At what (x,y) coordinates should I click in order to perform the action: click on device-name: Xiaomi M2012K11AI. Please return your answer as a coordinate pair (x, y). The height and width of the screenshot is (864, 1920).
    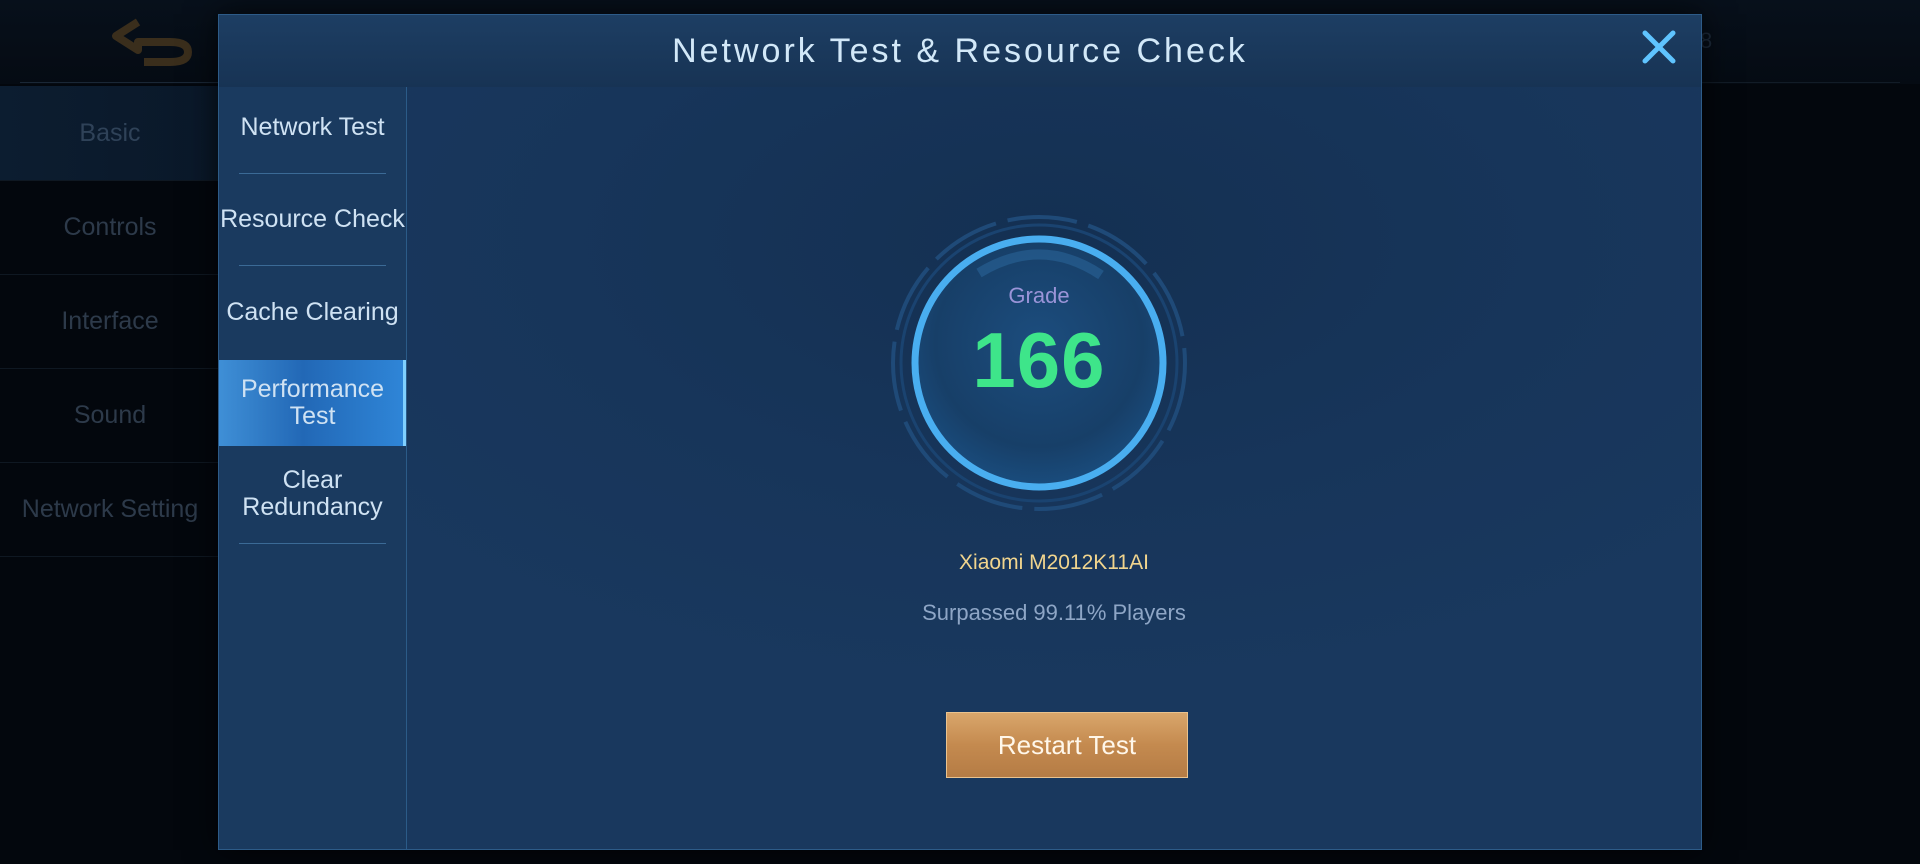
    Looking at the image, I should click on (1054, 562).